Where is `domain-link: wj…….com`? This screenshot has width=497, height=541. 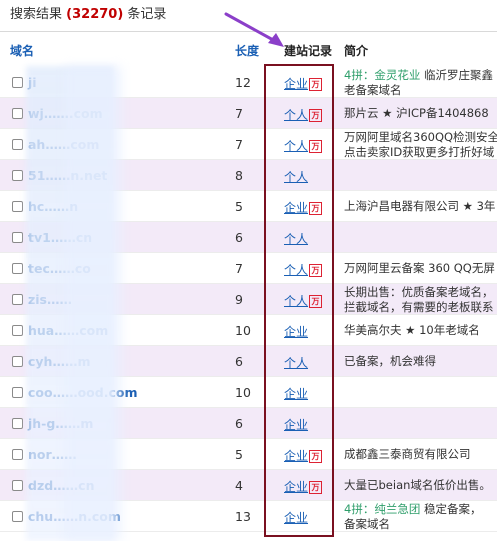 domain-link: wj…….com is located at coordinates (65, 113).